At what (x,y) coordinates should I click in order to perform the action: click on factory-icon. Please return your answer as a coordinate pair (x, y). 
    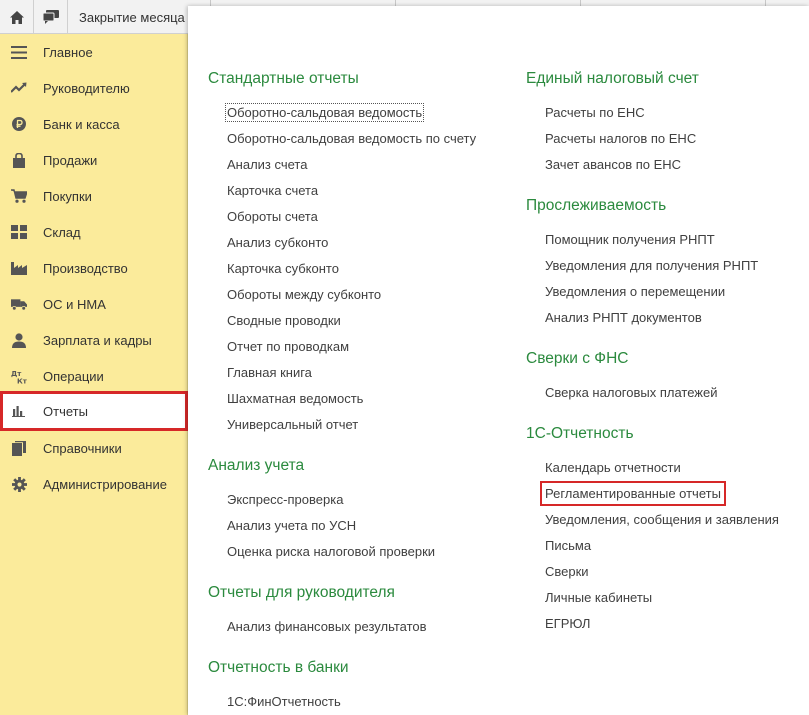
    Looking at the image, I should click on (19, 268).